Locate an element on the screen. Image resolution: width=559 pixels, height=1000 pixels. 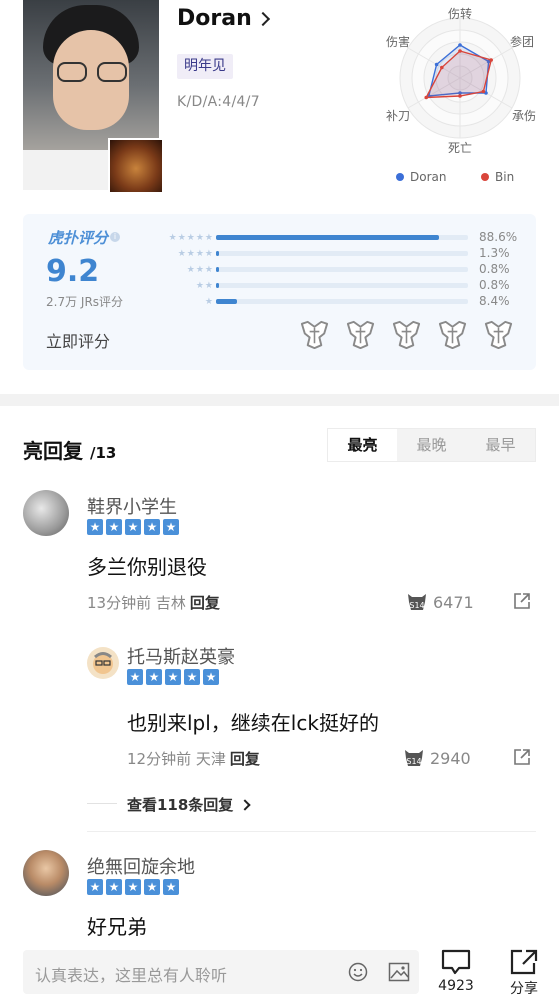
comment-time-location: 13分钟前 吉林 is located at coordinates (136, 603).